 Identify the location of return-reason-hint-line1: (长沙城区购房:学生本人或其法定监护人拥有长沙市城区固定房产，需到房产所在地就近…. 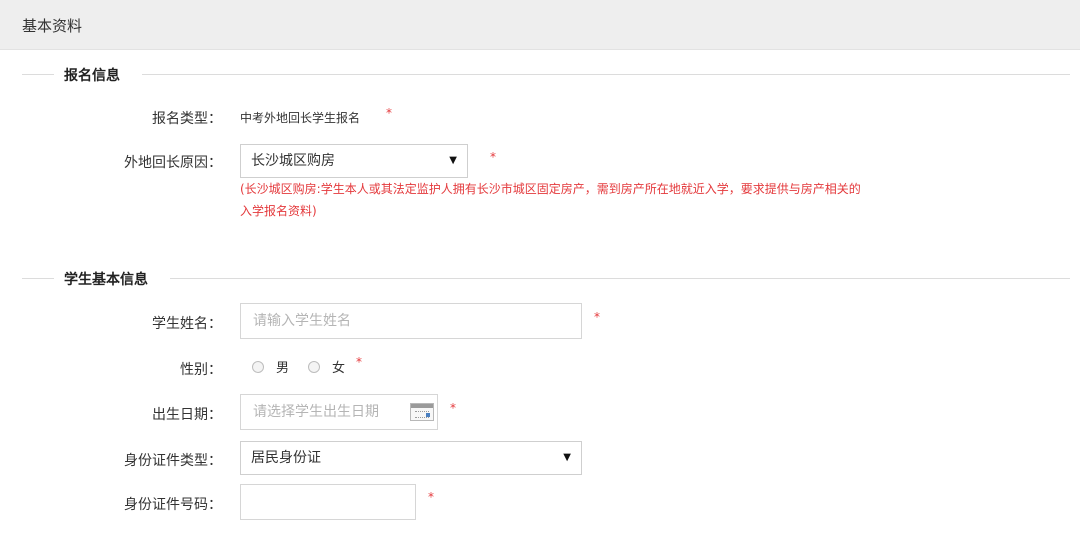
(550, 189).